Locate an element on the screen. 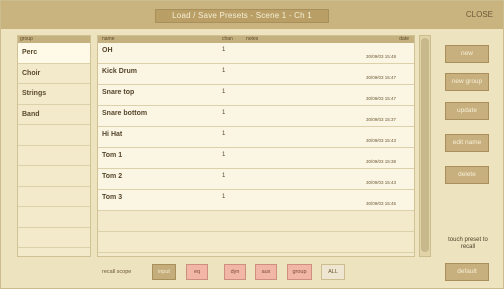 Image resolution: width=504 pixels, height=289 pixels. preset-name: OH is located at coordinates (107, 50).